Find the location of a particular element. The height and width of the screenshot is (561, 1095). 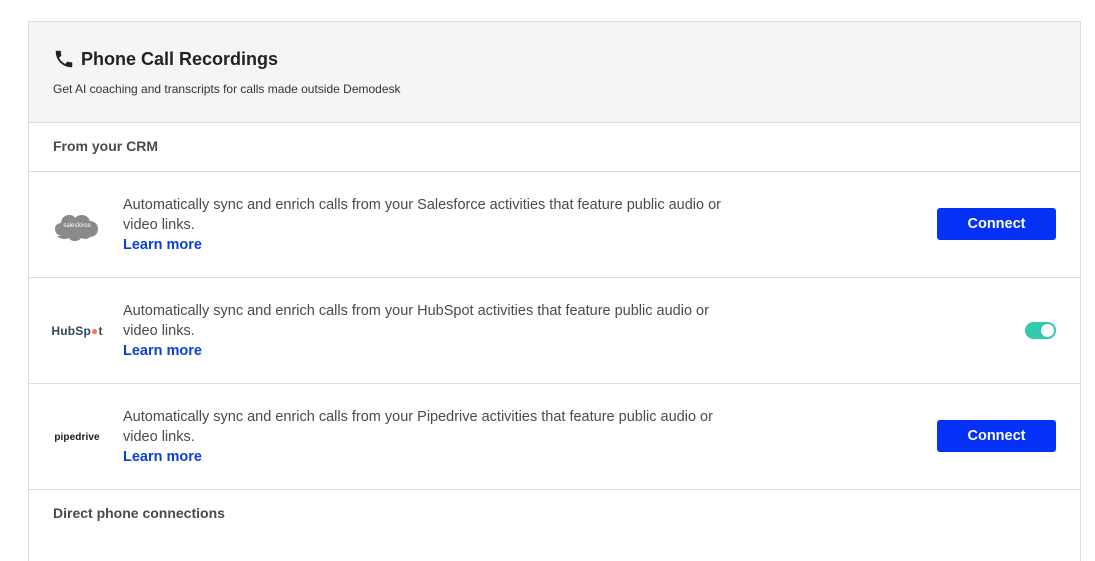

title-row: Phone Call Recordings is located at coordinates (165, 59).